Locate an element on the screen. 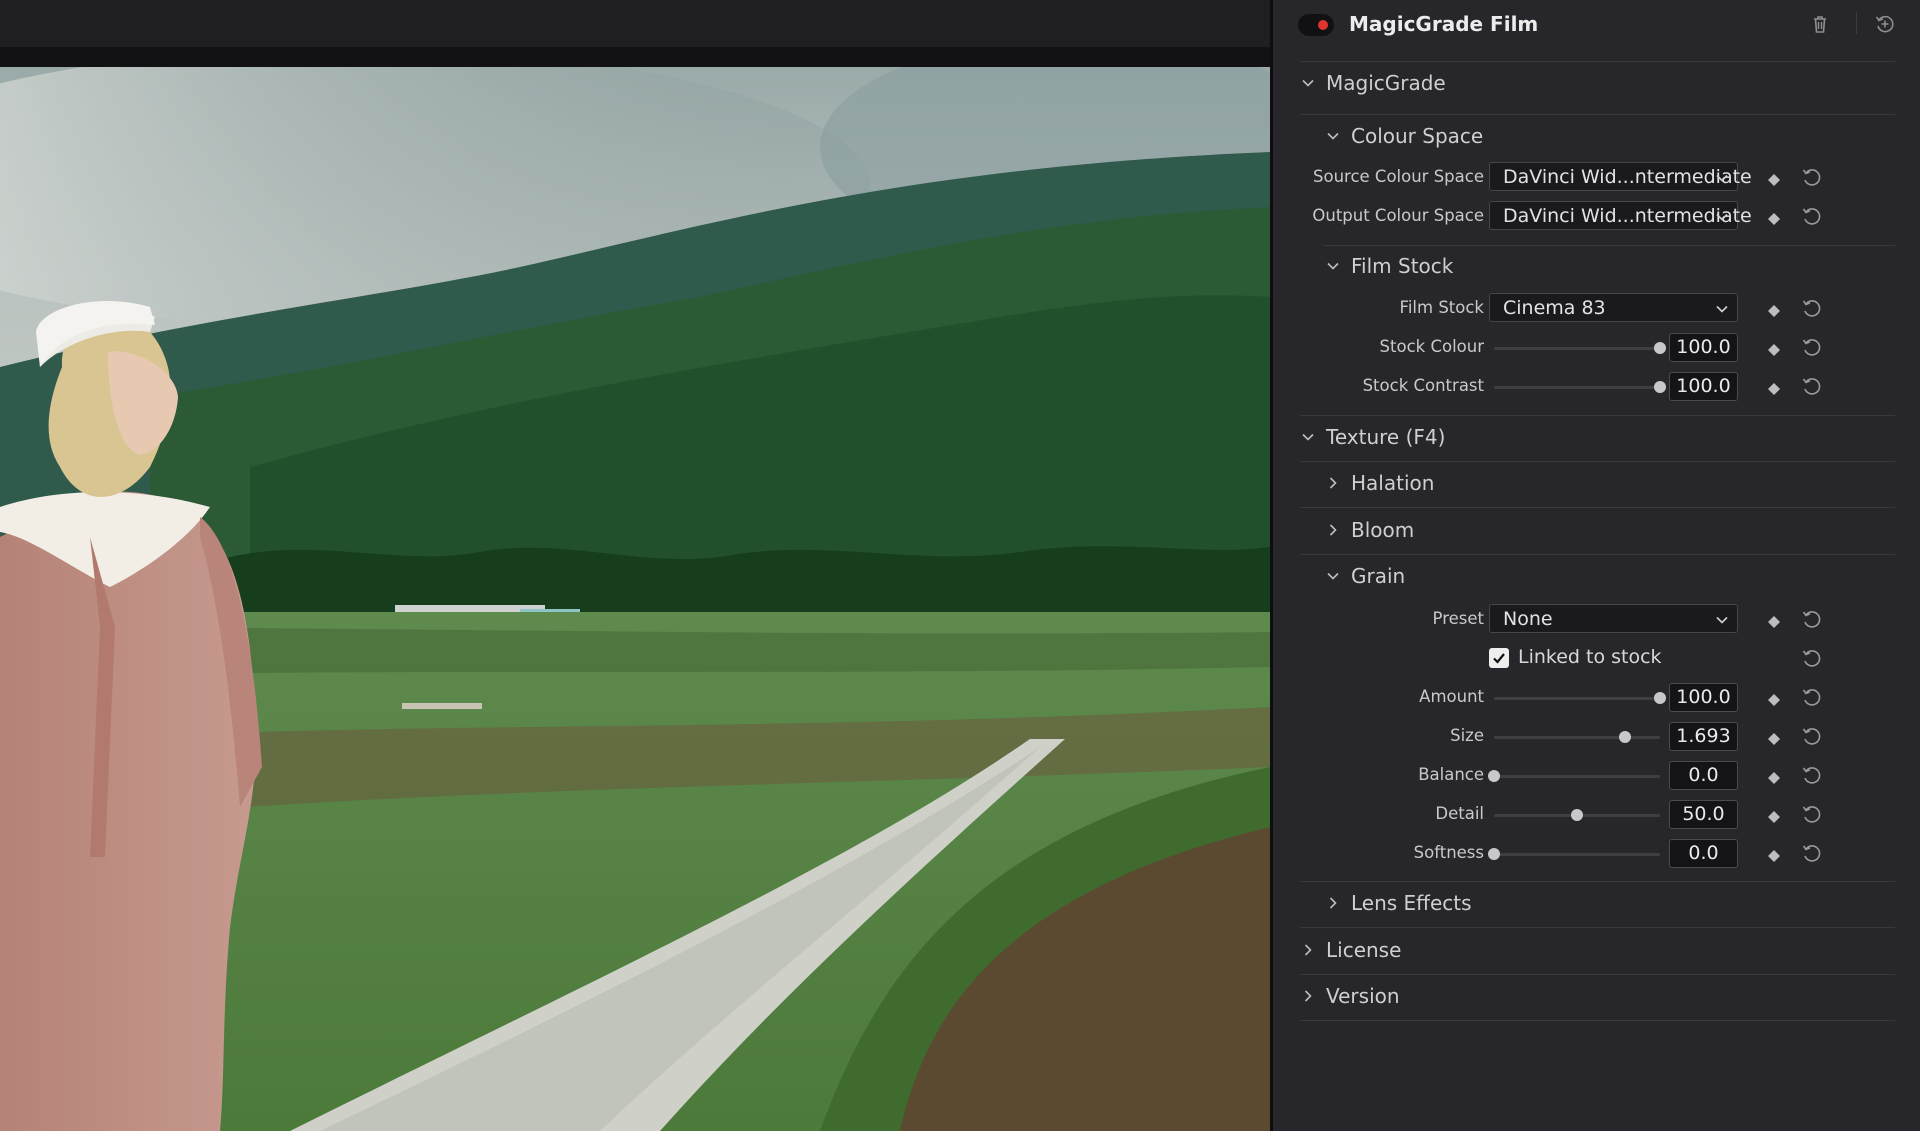  viewer-header-strip is located at coordinates (635, 57).